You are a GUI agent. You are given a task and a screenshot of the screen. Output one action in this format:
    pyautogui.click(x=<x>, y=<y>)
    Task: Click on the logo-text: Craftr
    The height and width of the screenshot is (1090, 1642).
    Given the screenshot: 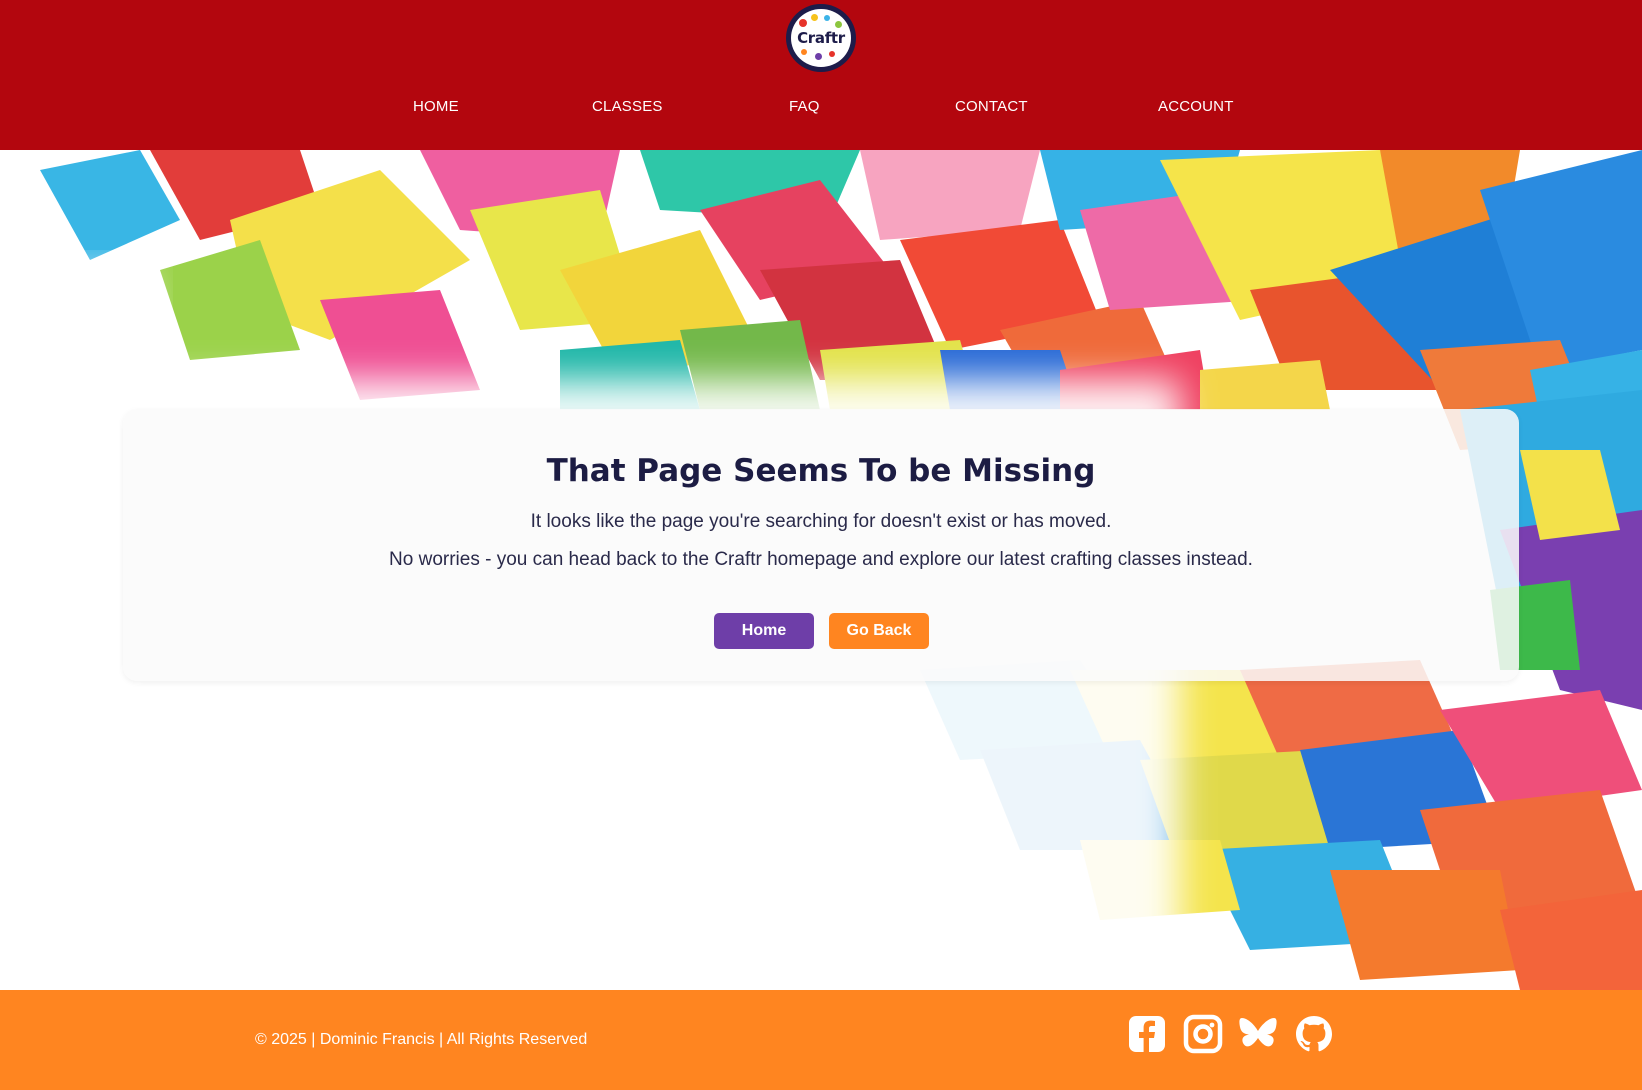 What is the action you would take?
    pyautogui.click(x=821, y=38)
    